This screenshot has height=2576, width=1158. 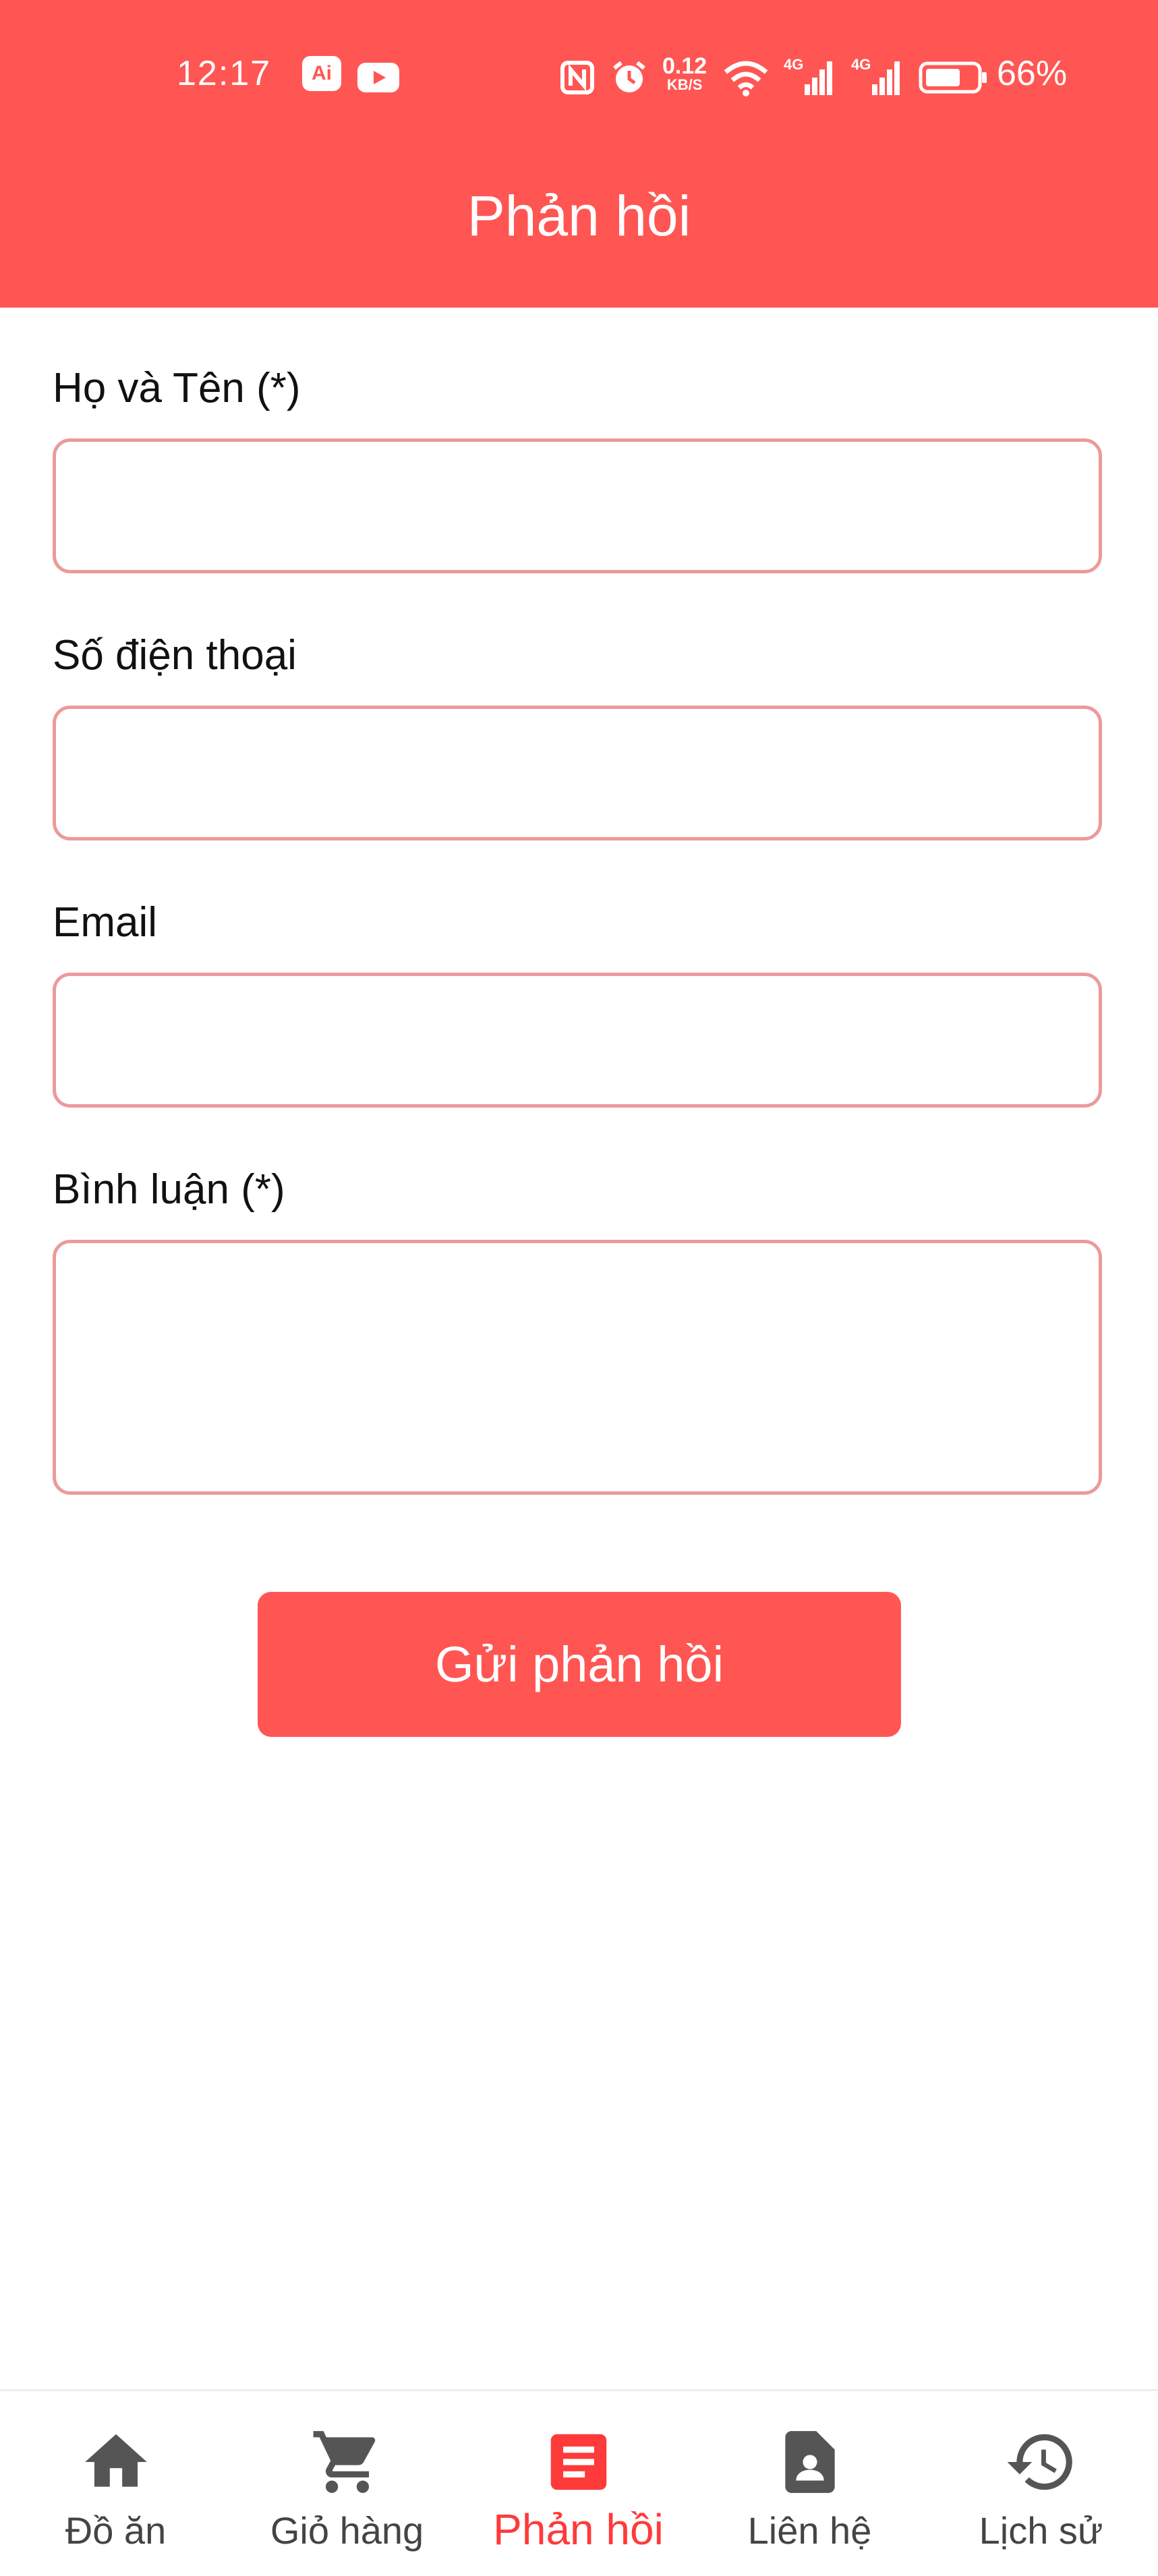 What do you see at coordinates (954, 78) in the screenshot?
I see `battery-icon` at bounding box center [954, 78].